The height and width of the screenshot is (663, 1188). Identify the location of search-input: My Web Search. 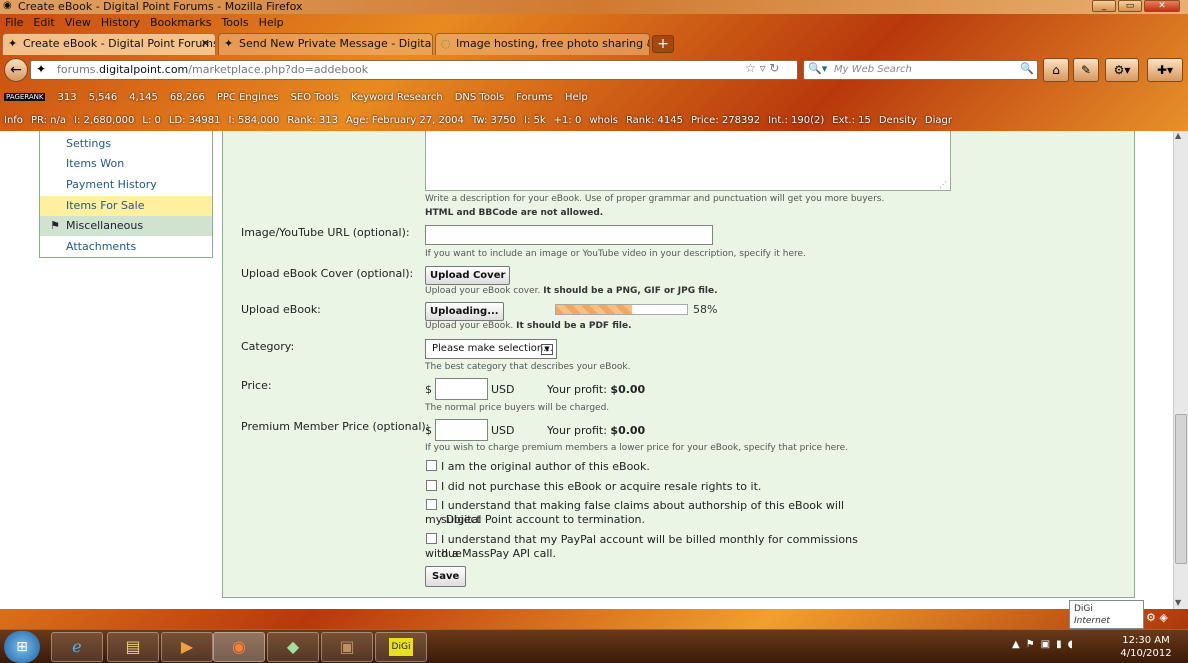
(920, 70).